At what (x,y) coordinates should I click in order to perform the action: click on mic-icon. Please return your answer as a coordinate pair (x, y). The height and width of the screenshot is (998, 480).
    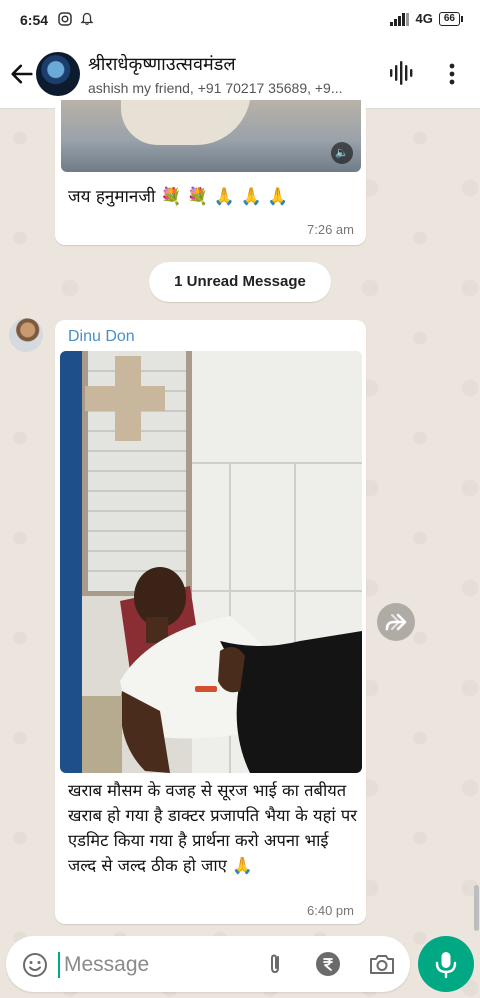
    Looking at the image, I should click on (446, 965).